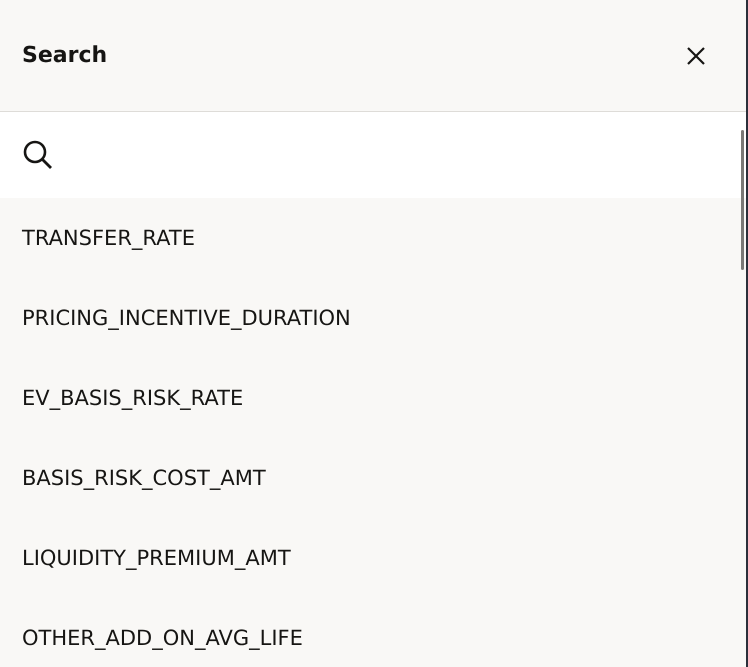 The height and width of the screenshot is (667, 748). I want to click on search-icon, so click(38, 155).